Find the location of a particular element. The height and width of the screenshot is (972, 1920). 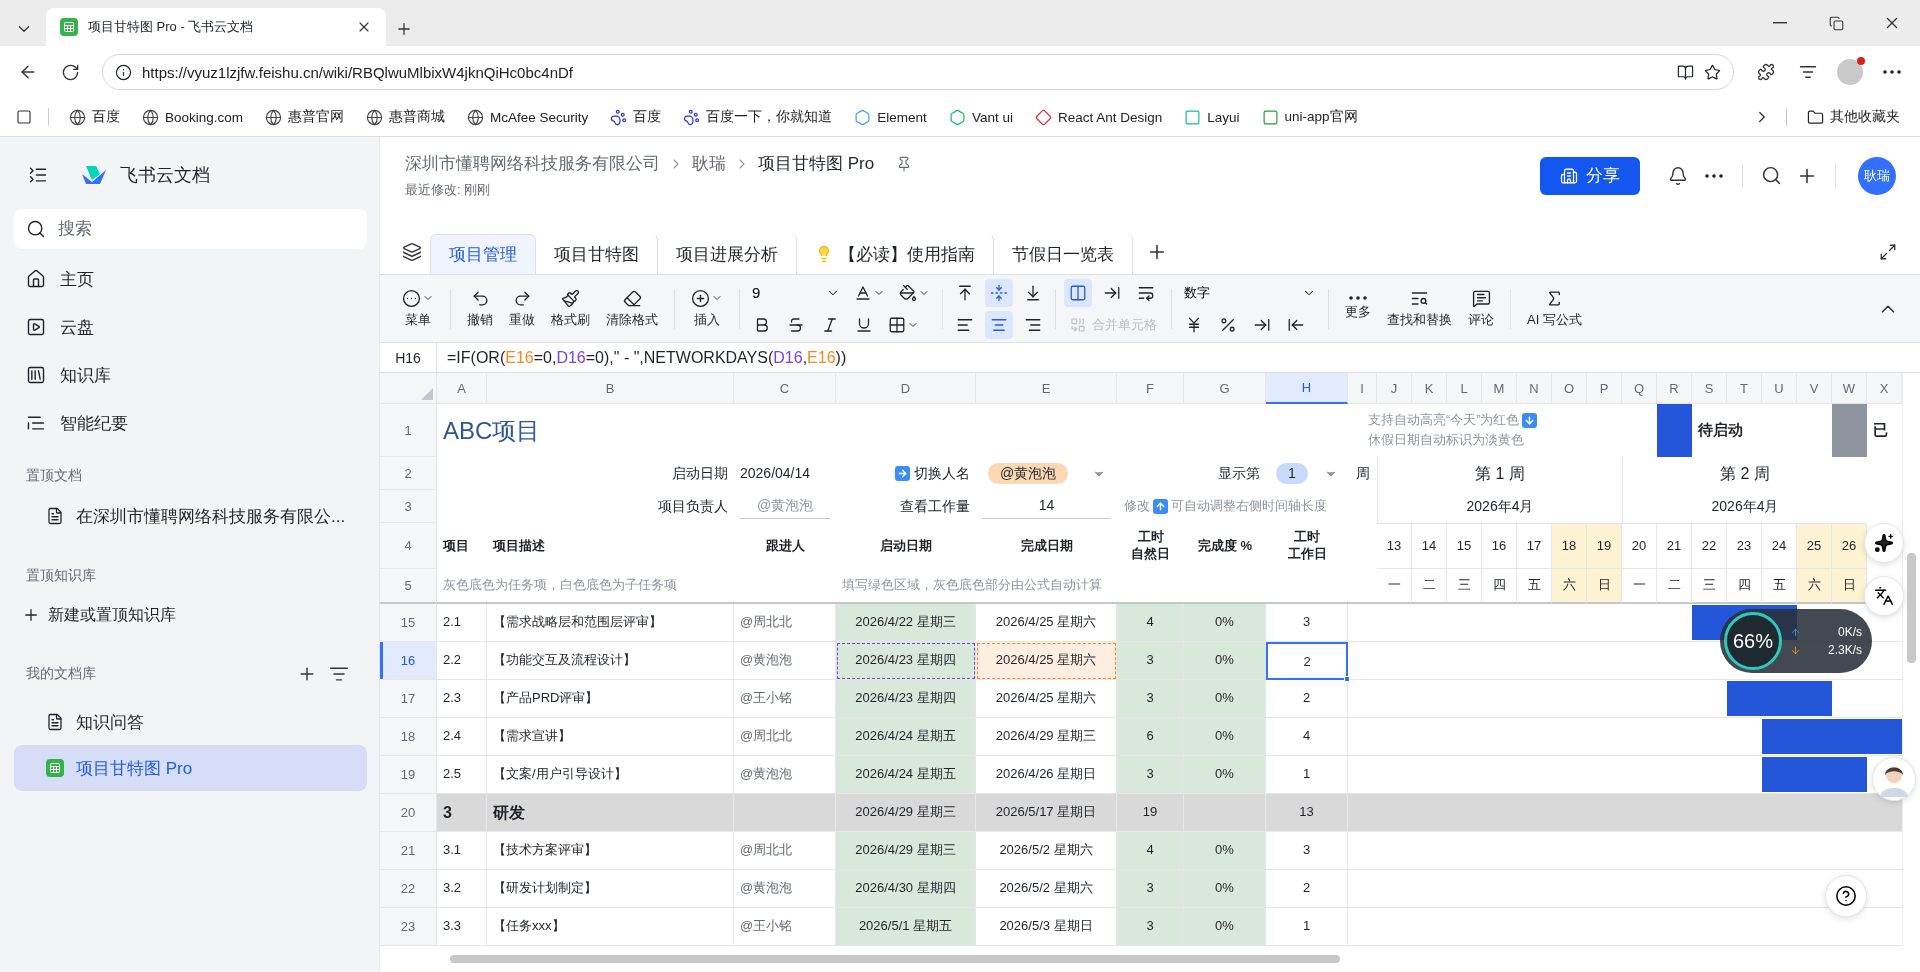

toolbar-button: 评论 is located at coordinates (1481, 308).